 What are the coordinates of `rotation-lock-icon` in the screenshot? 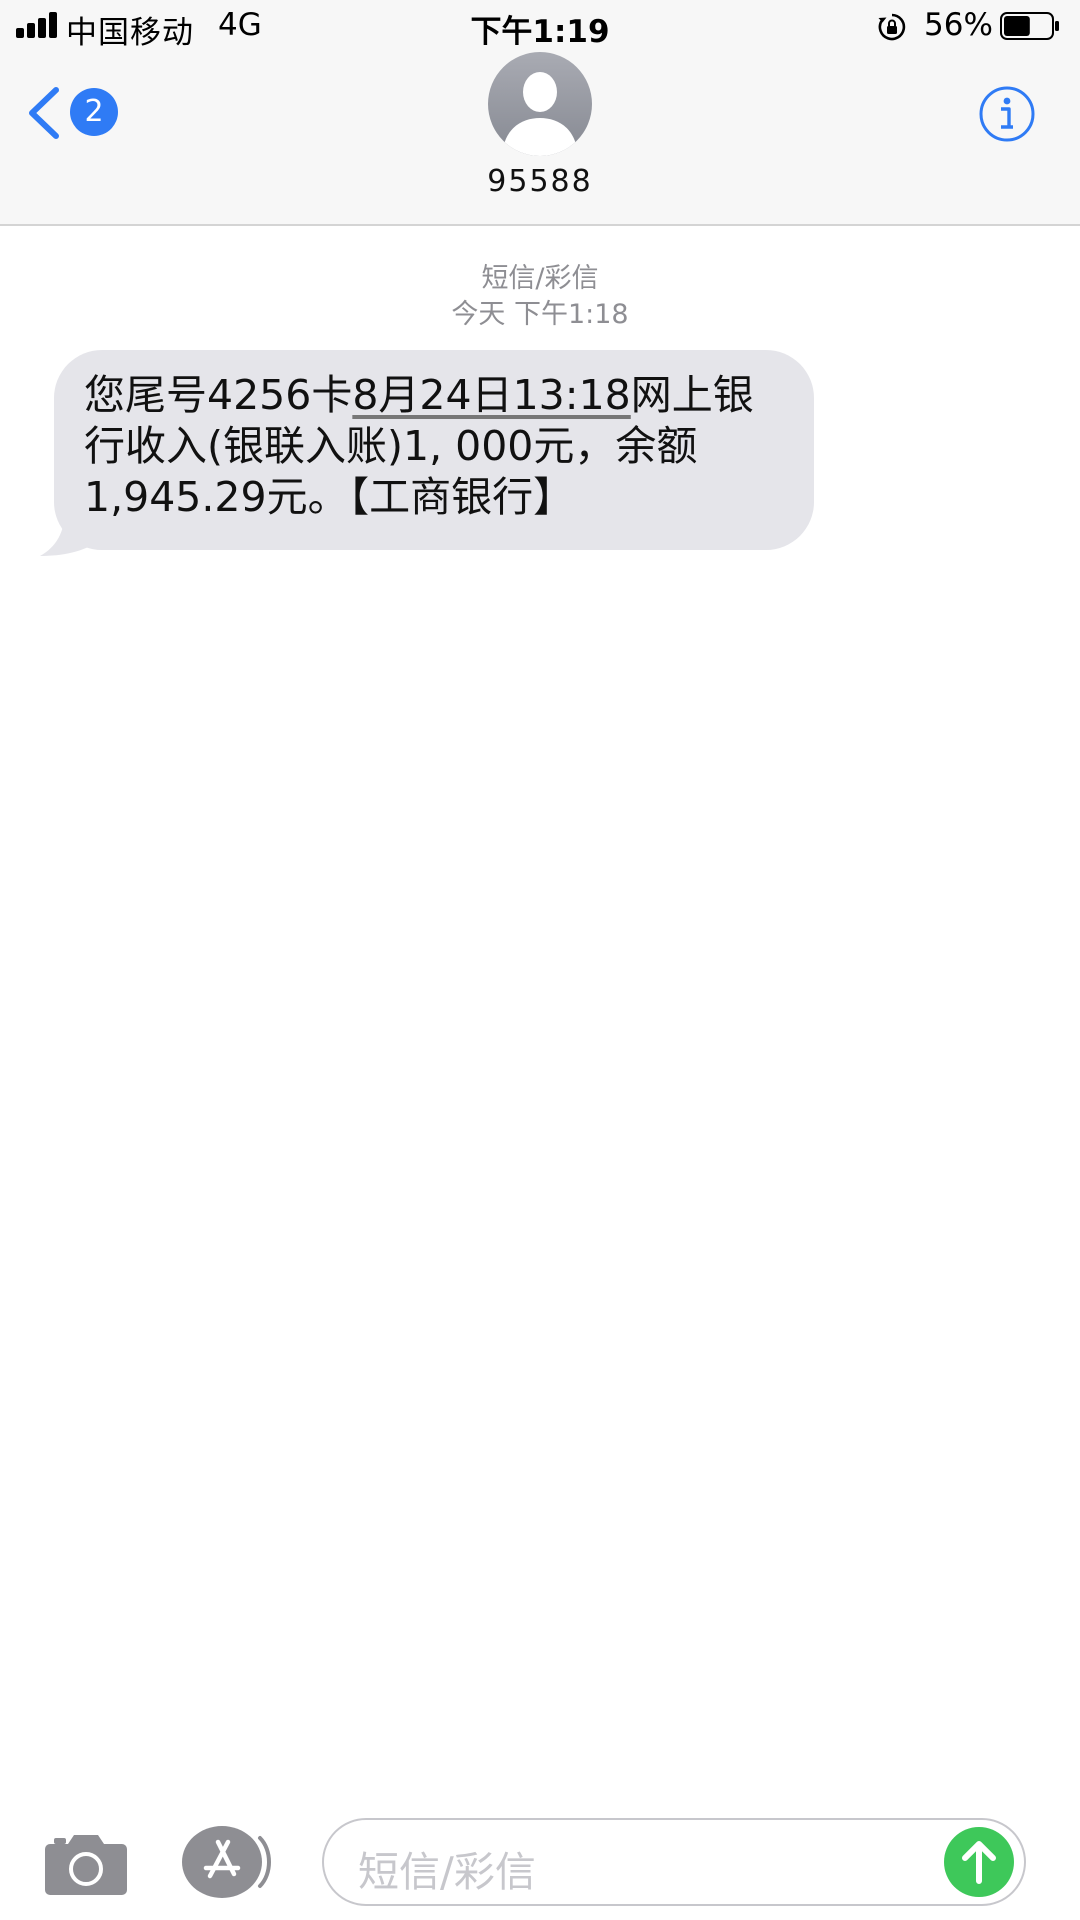 It's located at (892, 27).